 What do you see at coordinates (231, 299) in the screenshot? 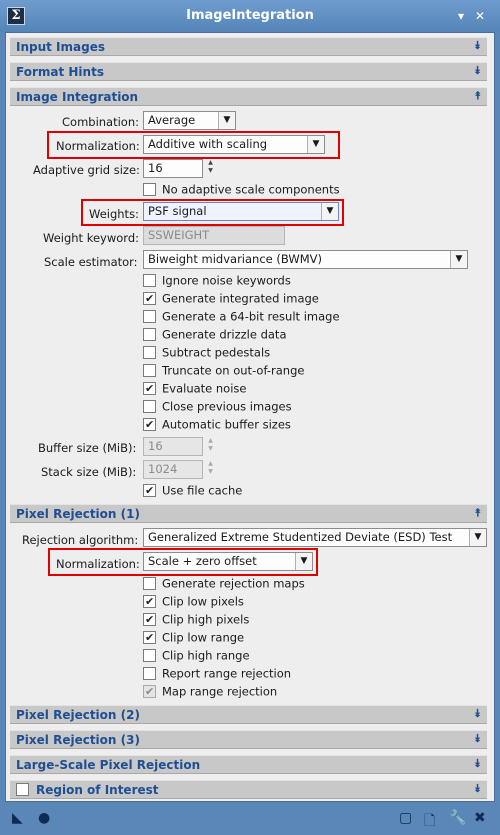
I see `integration-option-checkbox: Generate integrated image` at bounding box center [231, 299].